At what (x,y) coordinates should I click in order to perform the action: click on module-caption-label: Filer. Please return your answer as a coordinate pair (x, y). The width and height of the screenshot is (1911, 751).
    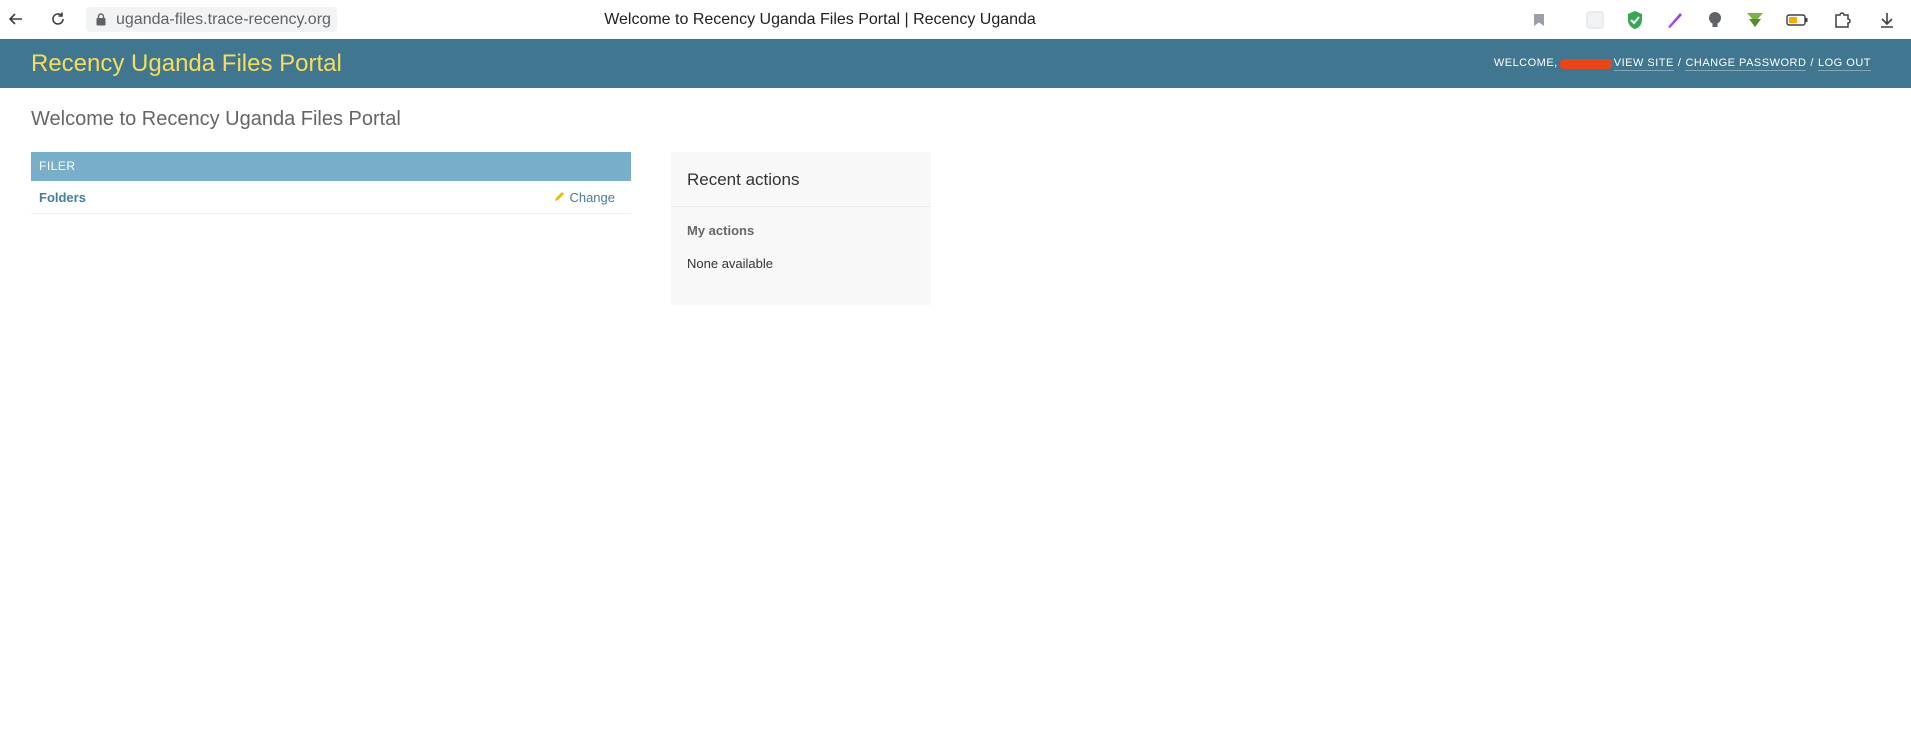
    Looking at the image, I should click on (57, 166).